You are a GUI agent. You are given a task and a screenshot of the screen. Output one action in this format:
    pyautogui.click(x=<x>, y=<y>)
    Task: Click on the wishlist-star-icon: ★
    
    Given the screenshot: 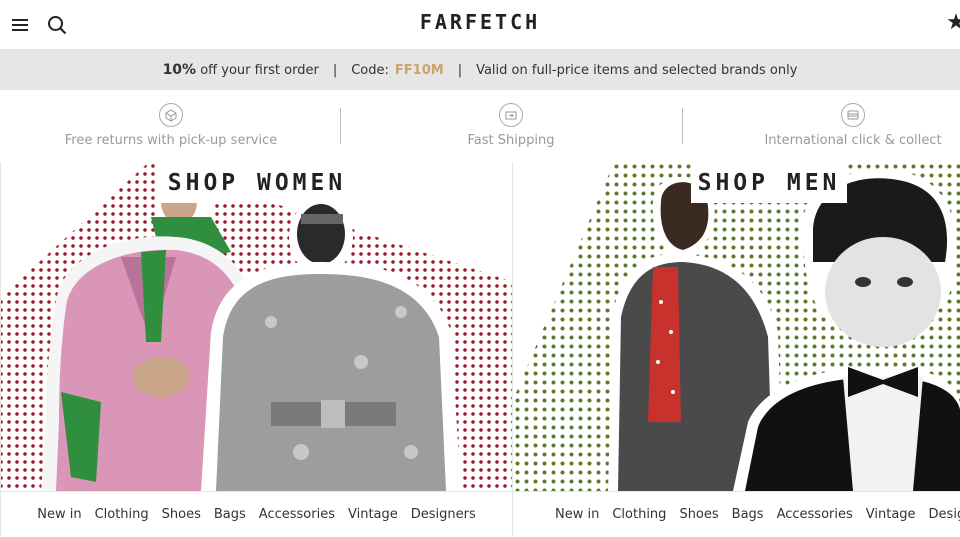 What is the action you would take?
    pyautogui.click(x=952, y=23)
    